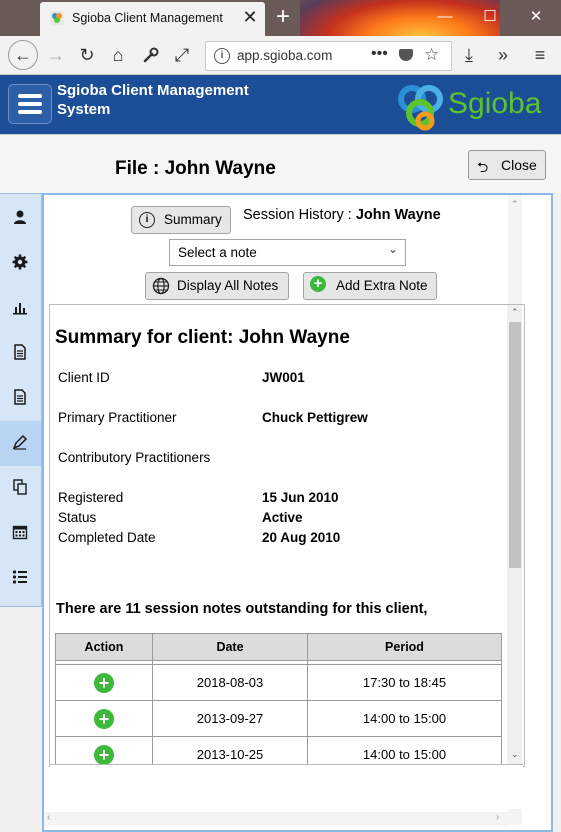 This screenshot has height=832, width=561. Describe the element at coordinates (497, 817) in the screenshot. I see `scroll-right-icon: ›` at that location.